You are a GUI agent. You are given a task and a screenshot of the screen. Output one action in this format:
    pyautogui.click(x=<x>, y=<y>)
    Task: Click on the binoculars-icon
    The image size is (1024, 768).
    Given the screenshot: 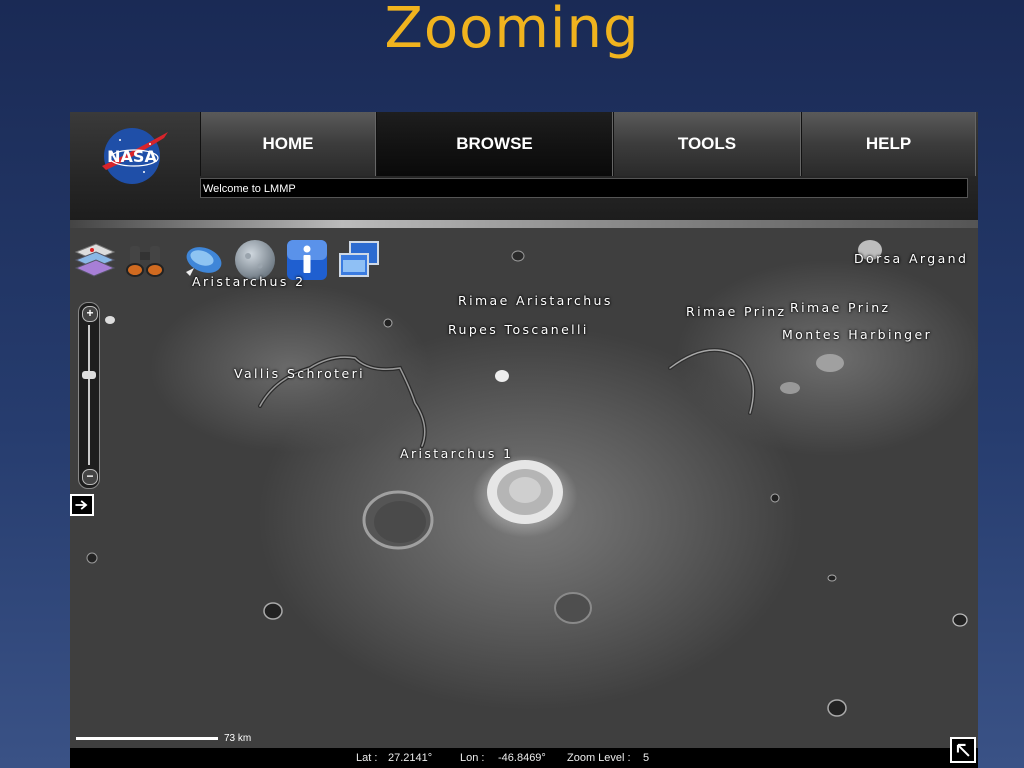 What is the action you would take?
    pyautogui.click(x=145, y=260)
    